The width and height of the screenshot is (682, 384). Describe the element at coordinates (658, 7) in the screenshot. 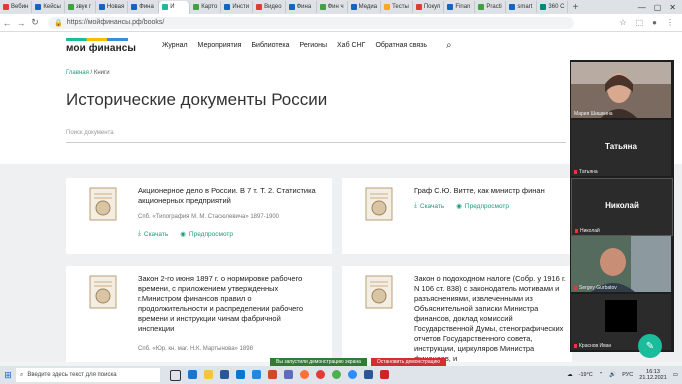

I see `maximize-icon: ▢` at that location.